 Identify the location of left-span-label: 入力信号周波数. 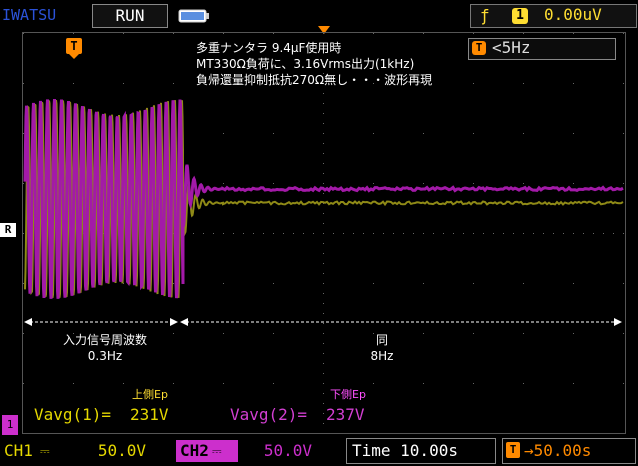
(105, 340).